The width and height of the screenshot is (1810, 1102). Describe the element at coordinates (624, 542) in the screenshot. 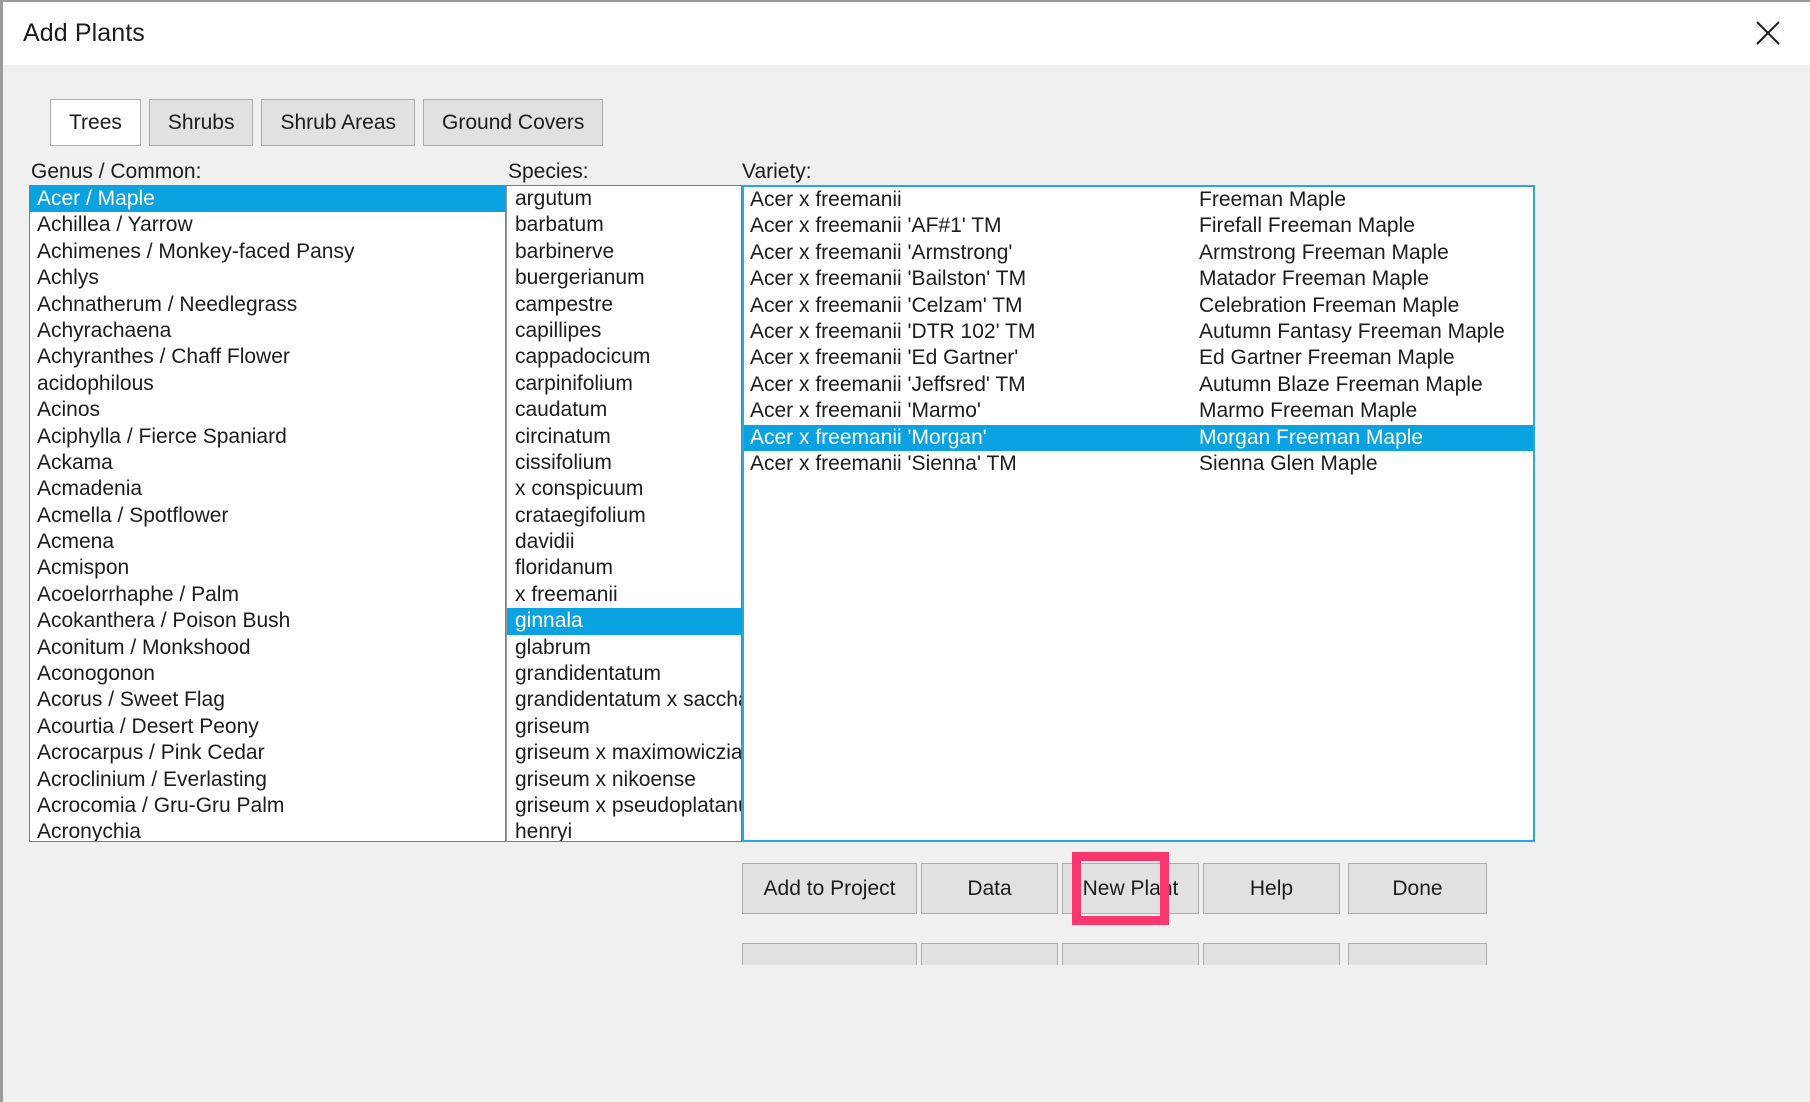

I see `species-list-item: davidii` at that location.